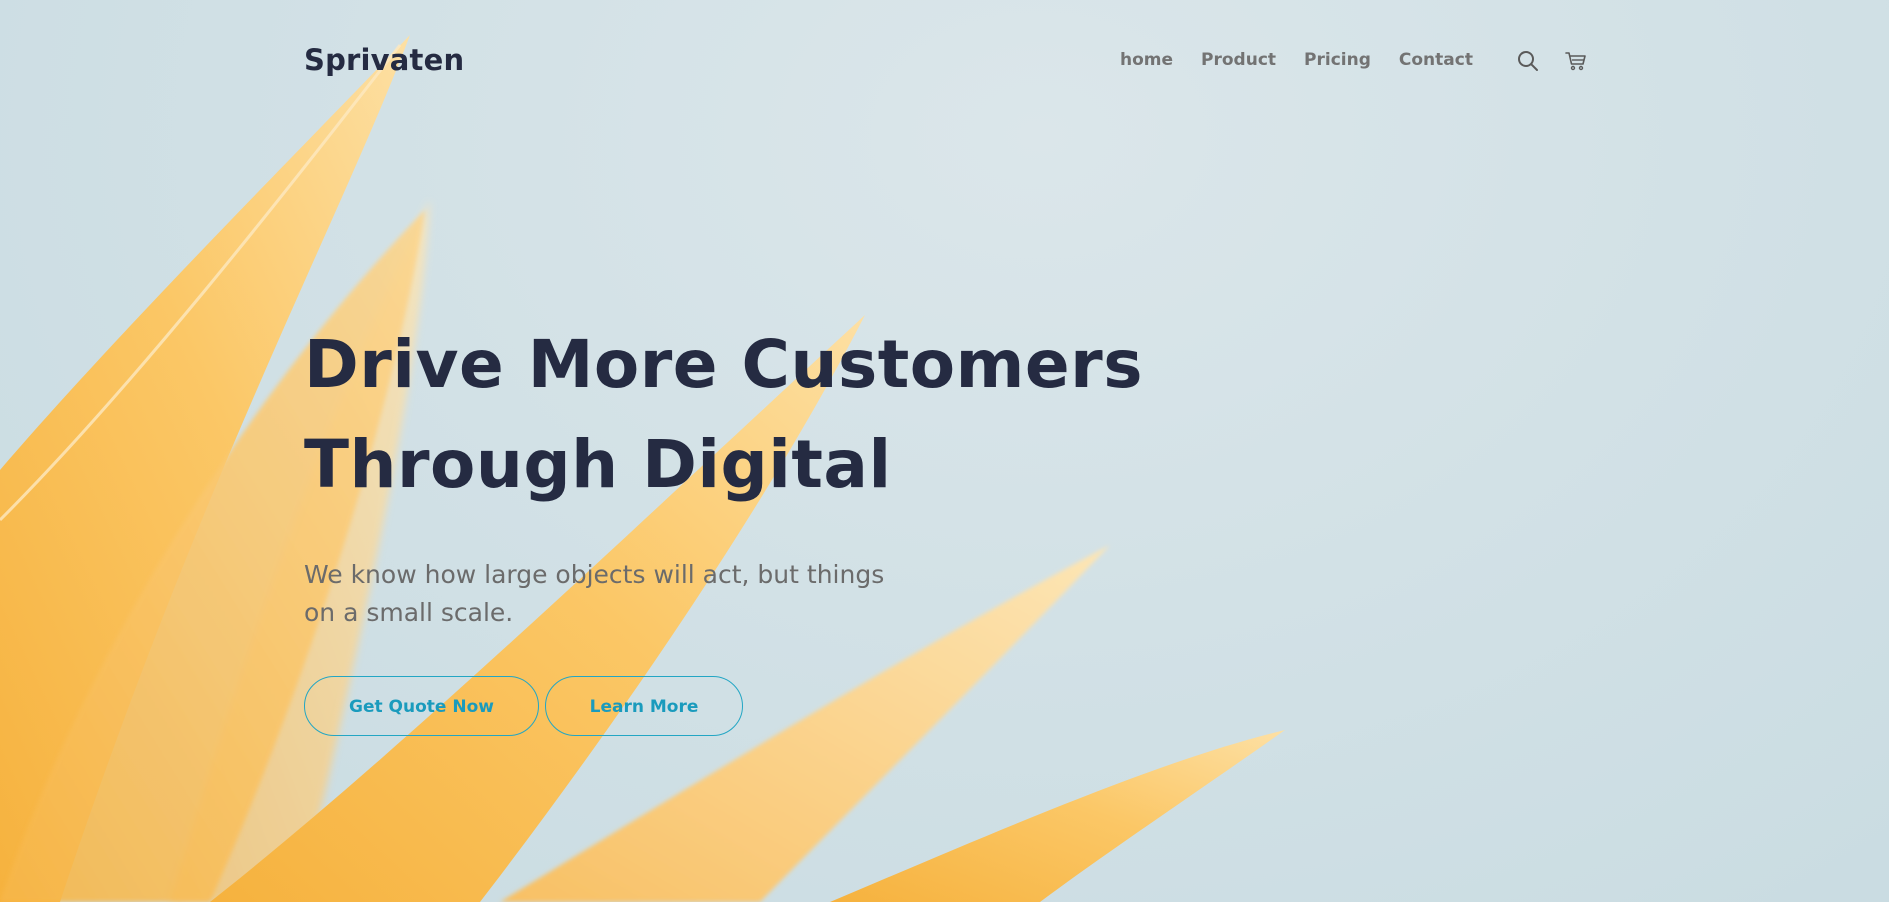 Image resolution: width=1889 pixels, height=902 pixels. I want to click on brand-logo: Sprivaten, so click(384, 60).